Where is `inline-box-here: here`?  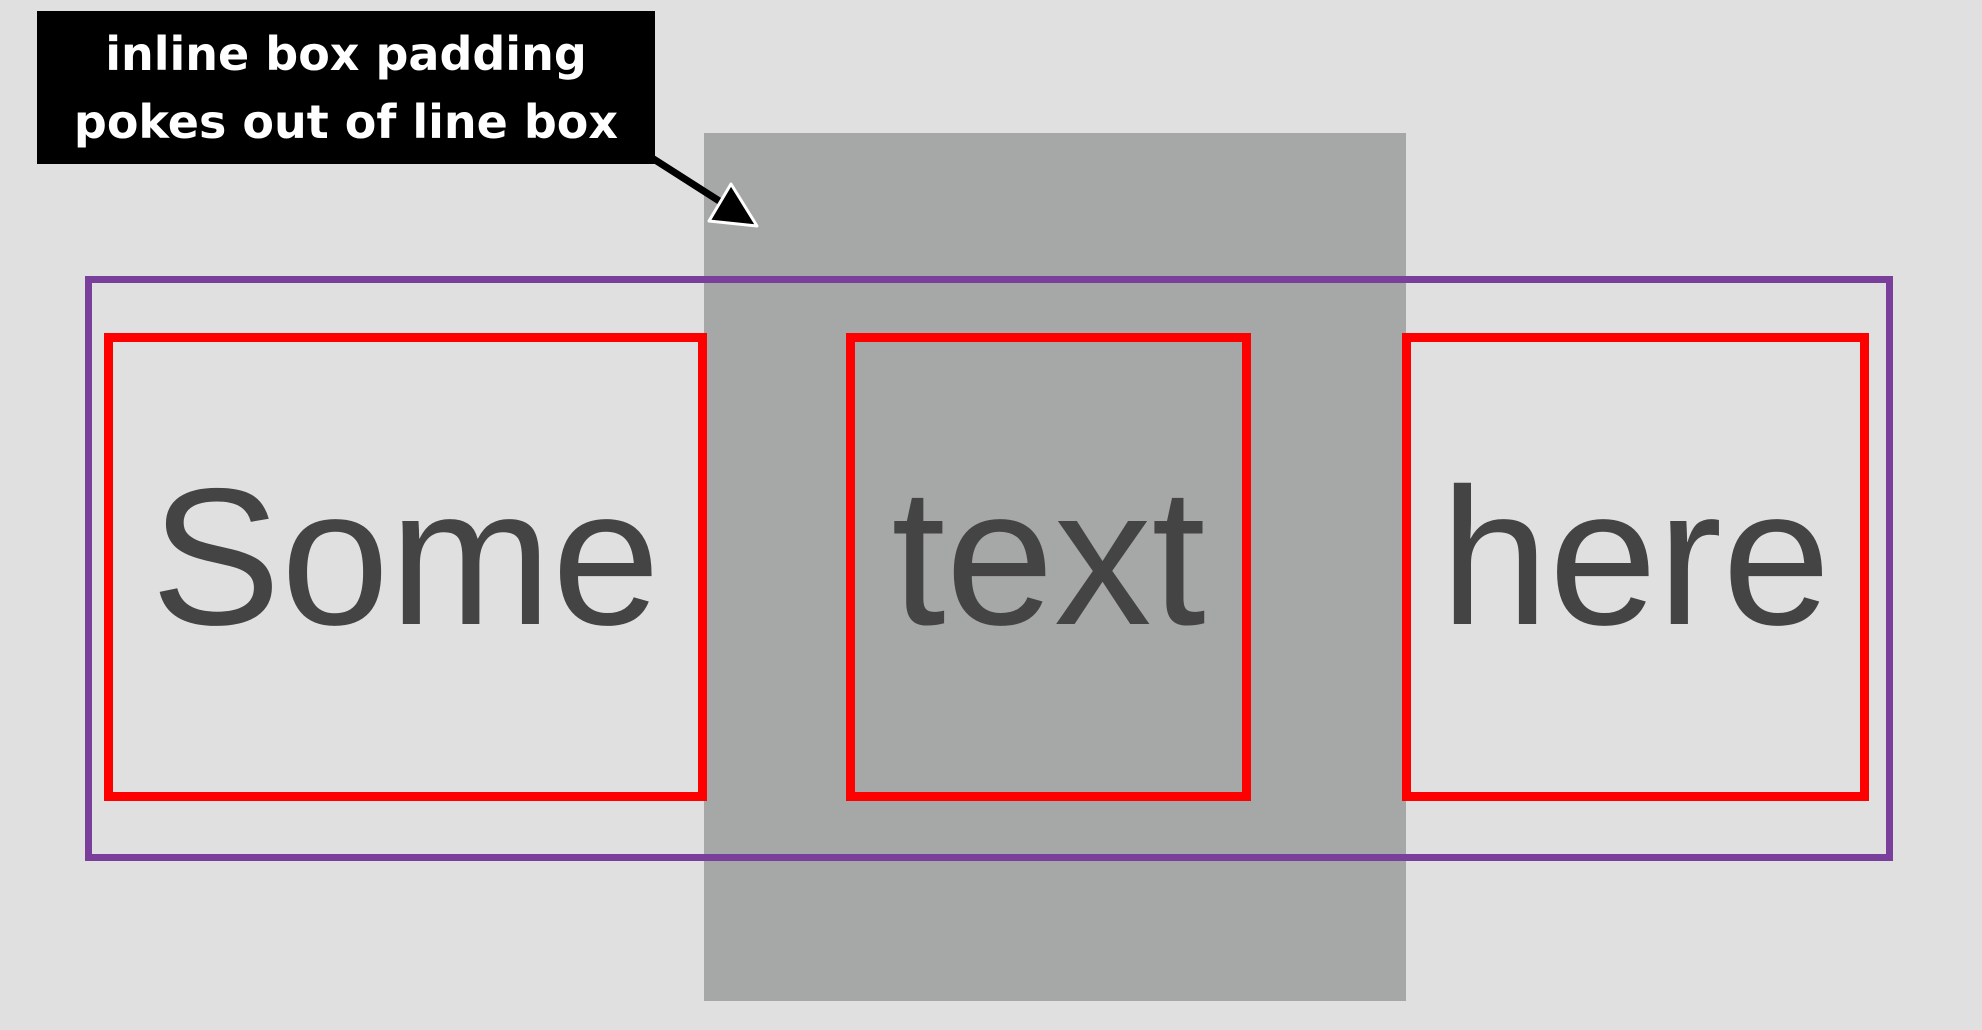
inline-box-here: here is located at coordinates (1635, 567).